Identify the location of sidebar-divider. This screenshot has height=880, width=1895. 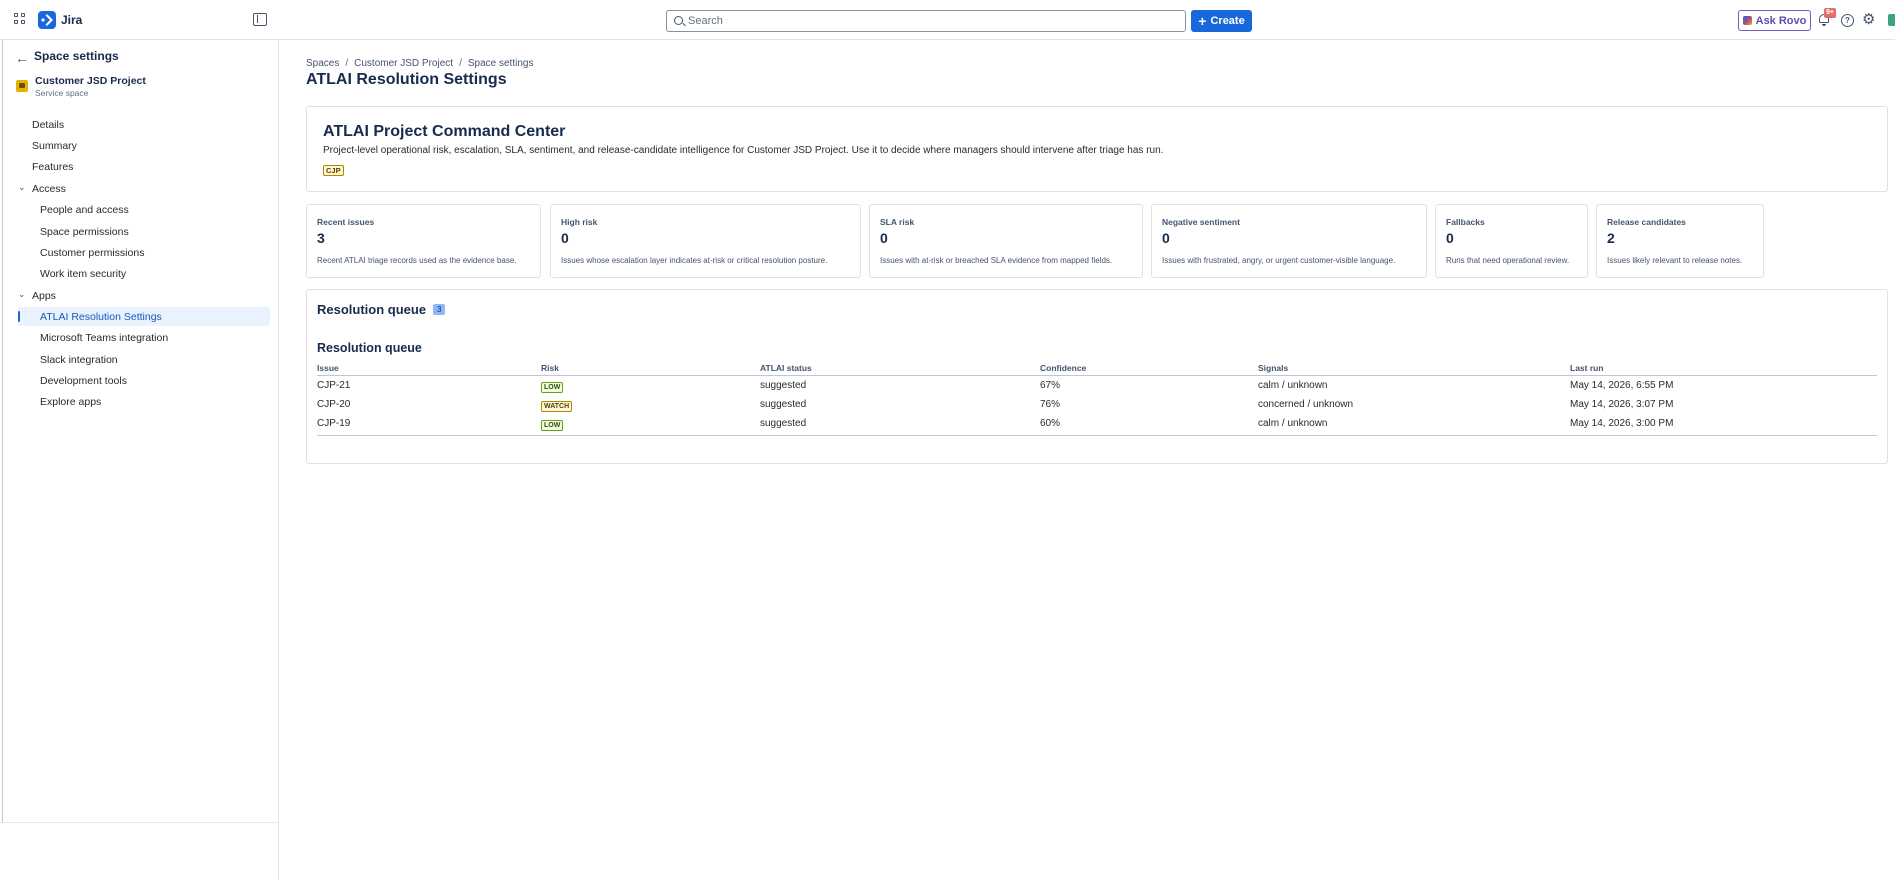
(139, 822).